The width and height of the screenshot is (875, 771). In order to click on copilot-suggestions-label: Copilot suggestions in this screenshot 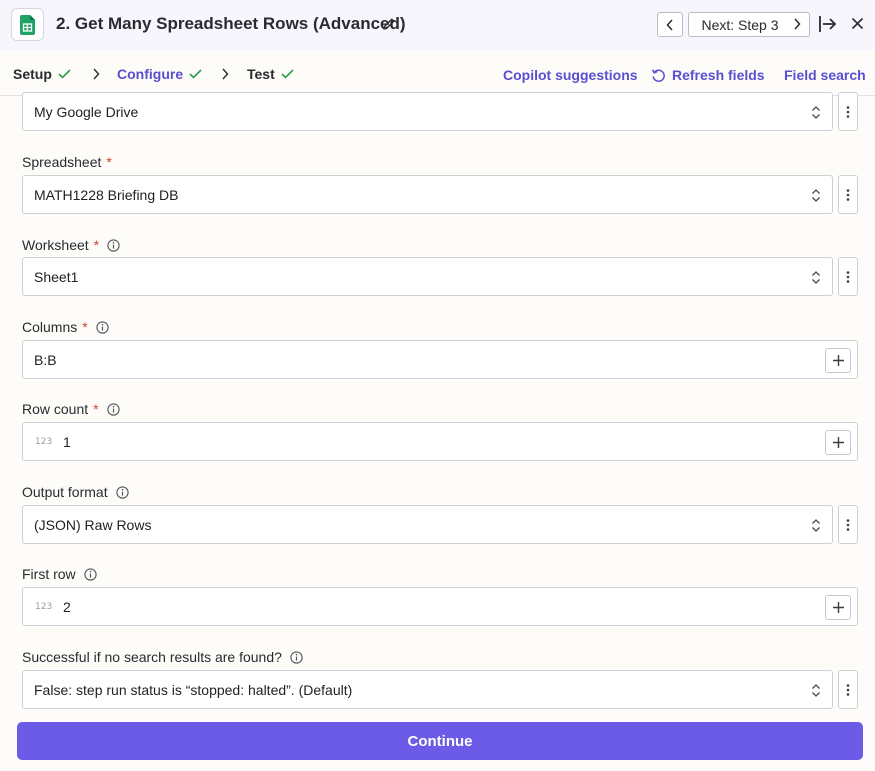, I will do `click(570, 75)`.